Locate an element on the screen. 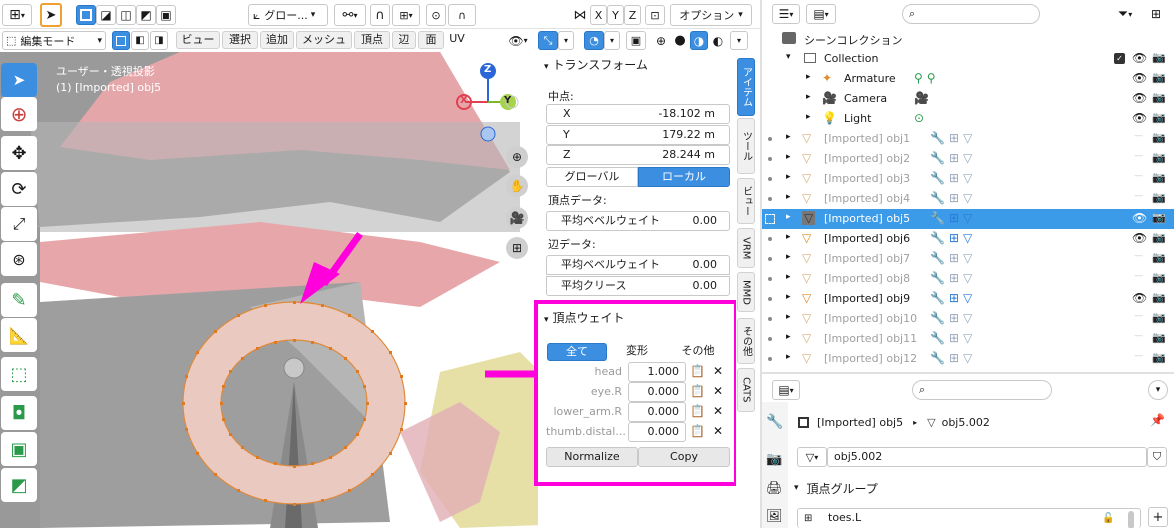  editor-type-button: ⊞ ▾ is located at coordinates (17, 15).